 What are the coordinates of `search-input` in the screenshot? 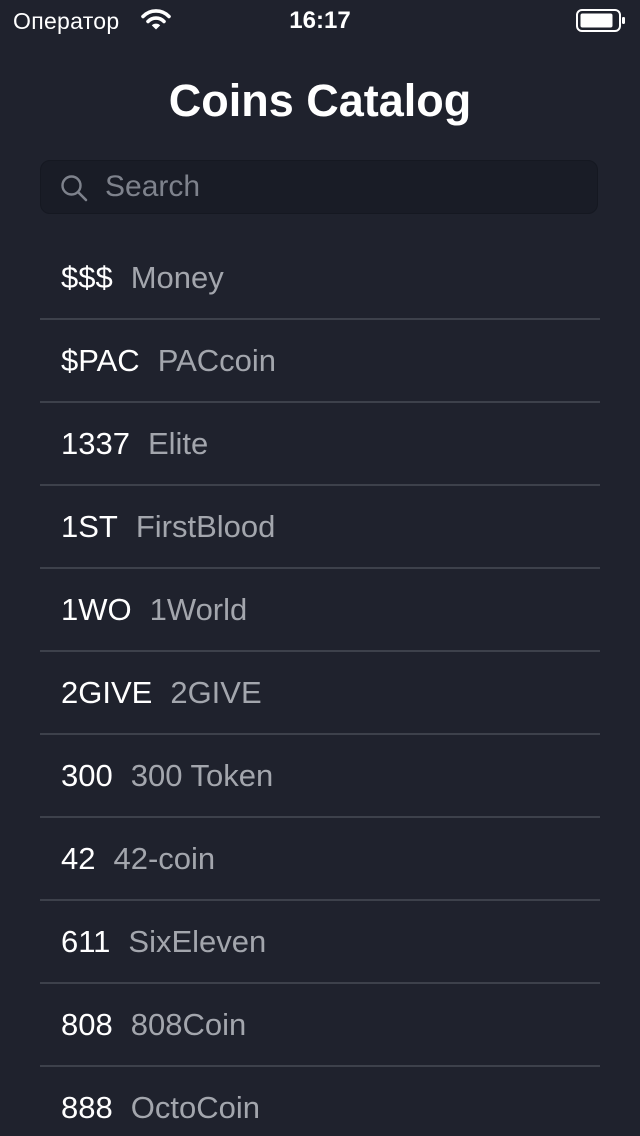 It's located at (345, 187).